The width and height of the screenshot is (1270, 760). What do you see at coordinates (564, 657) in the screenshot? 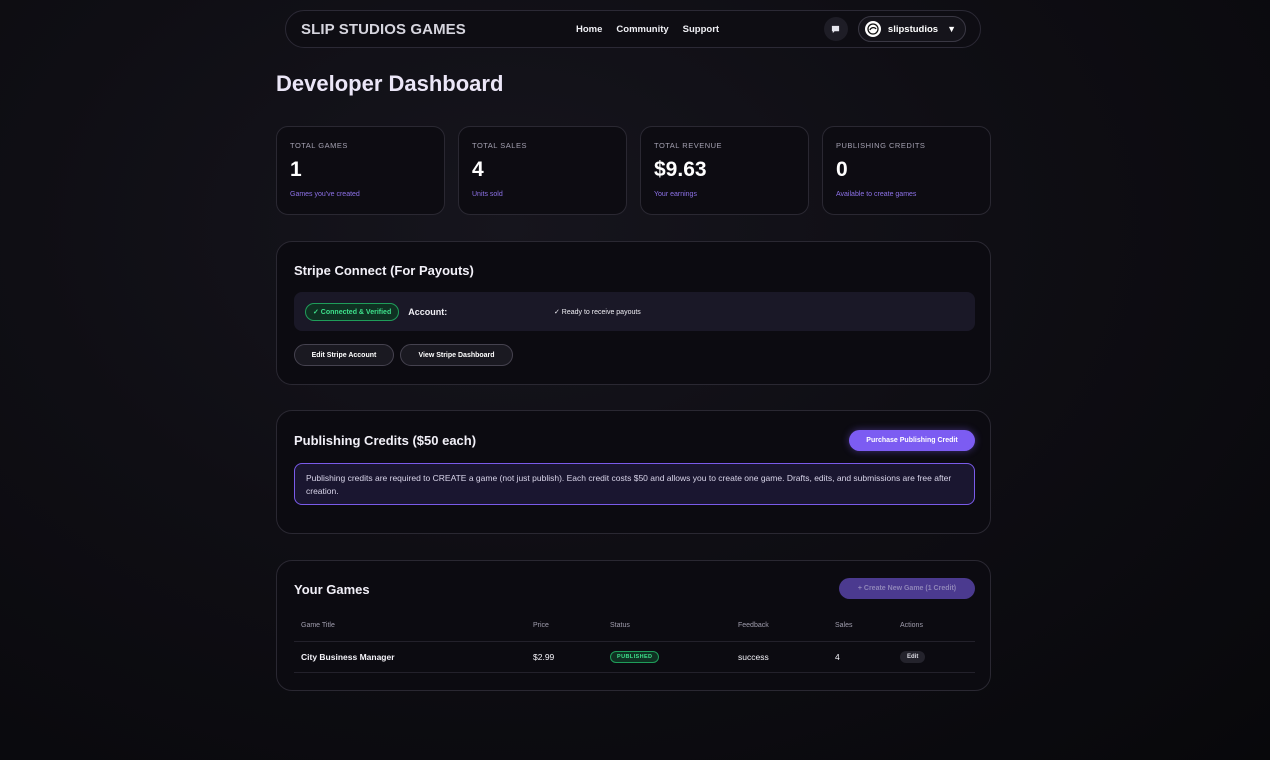
I see `price-cell: $2.99` at bounding box center [564, 657].